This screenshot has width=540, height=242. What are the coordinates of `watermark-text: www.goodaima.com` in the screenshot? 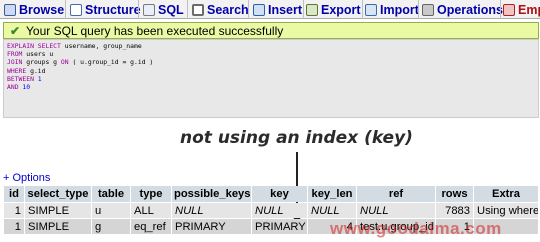 It's located at (416, 228).